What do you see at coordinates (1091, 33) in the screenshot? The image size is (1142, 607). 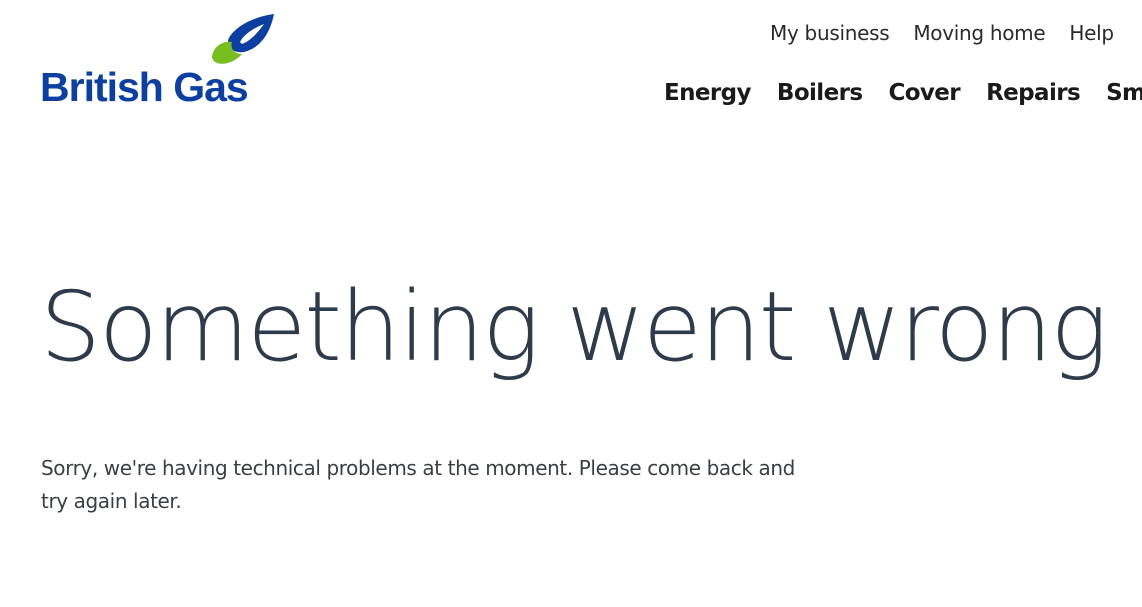 I see `util-nav-help: Help` at bounding box center [1091, 33].